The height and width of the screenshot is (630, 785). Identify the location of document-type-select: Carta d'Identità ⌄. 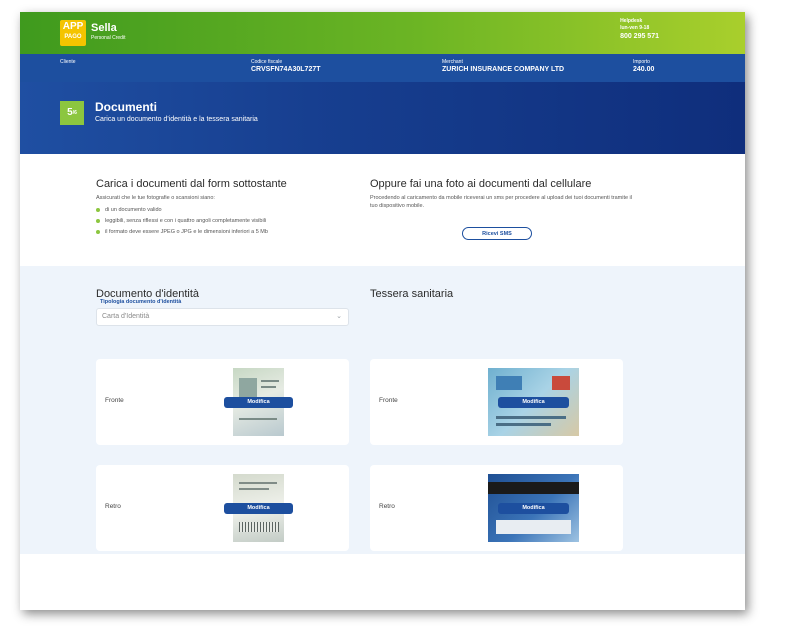
(222, 317).